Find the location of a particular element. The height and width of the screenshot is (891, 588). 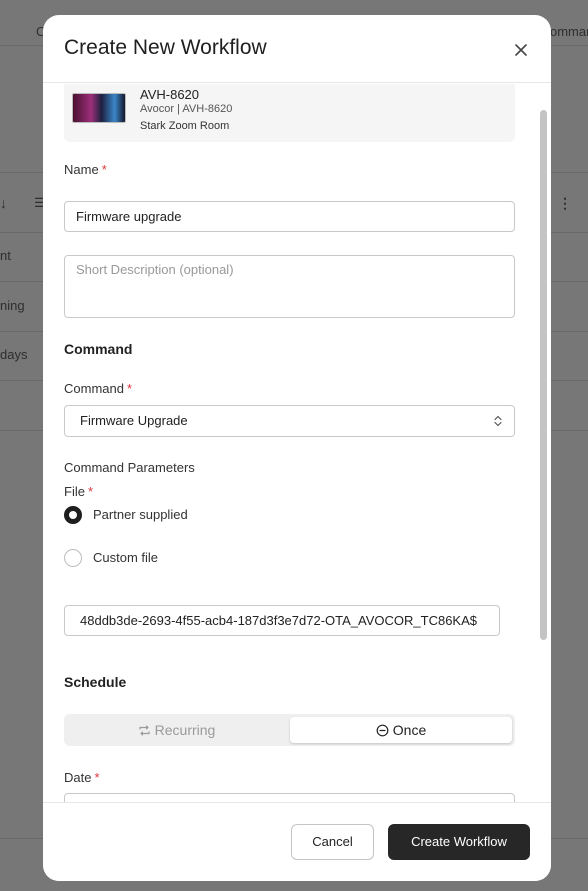

background-header-fragment: ommar is located at coordinates (569, 31).